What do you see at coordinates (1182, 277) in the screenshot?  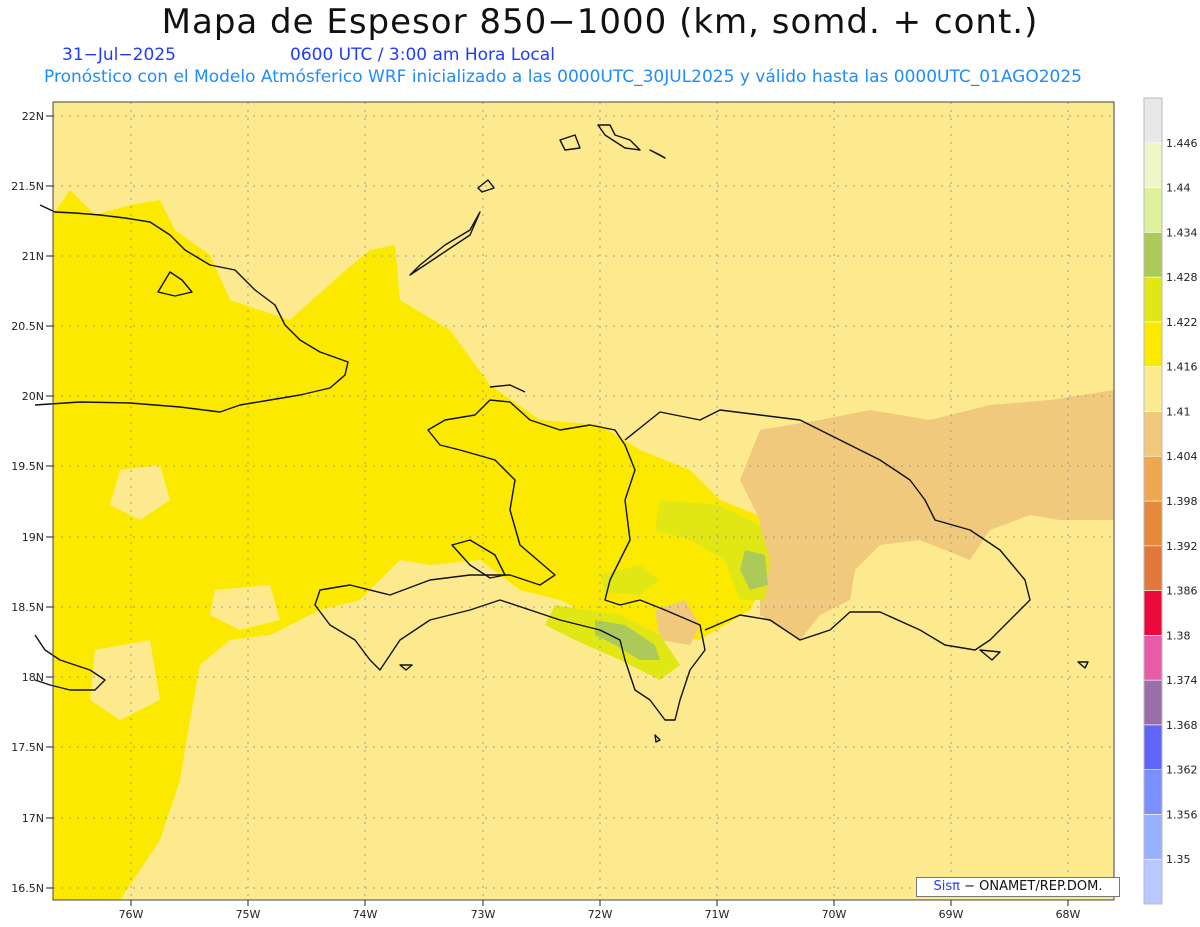 I see `legend-label: 1.428` at bounding box center [1182, 277].